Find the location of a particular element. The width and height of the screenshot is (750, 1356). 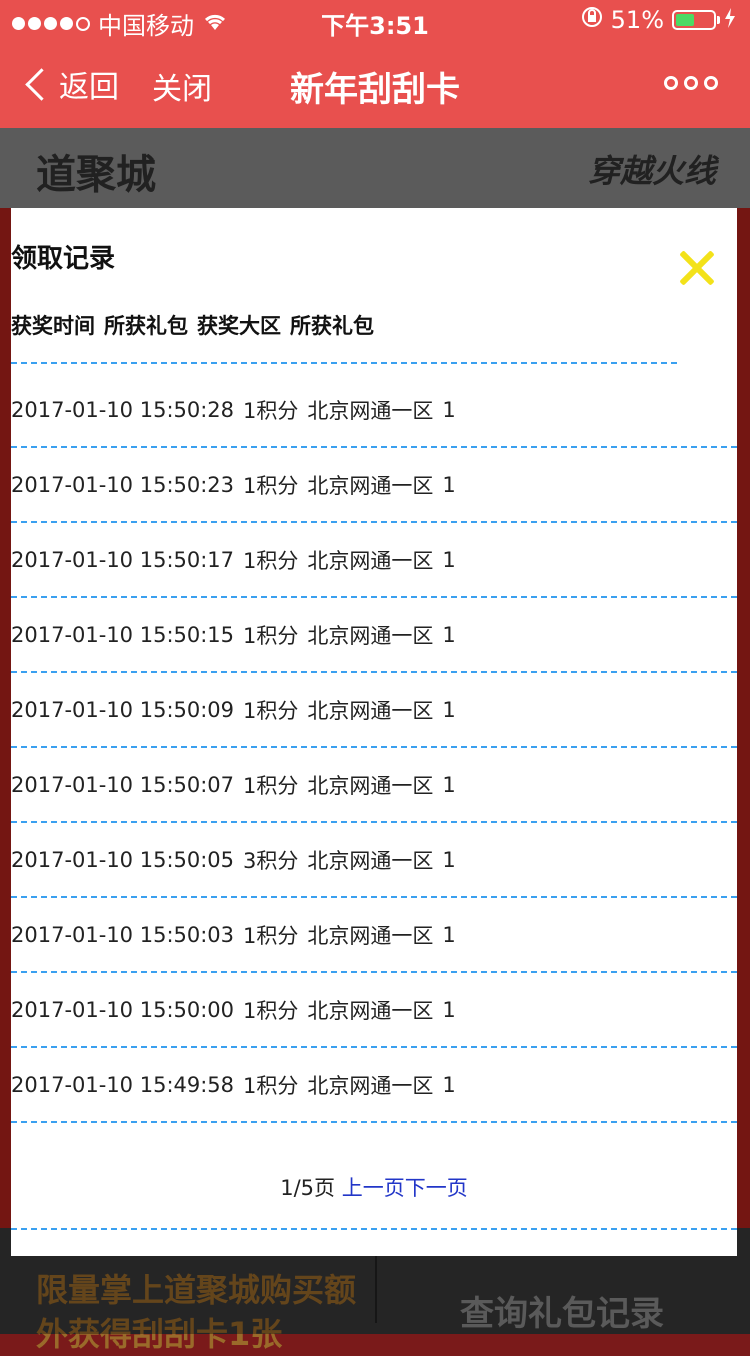

record-time: 2017-01-10 15:50:28 is located at coordinates (123, 409).